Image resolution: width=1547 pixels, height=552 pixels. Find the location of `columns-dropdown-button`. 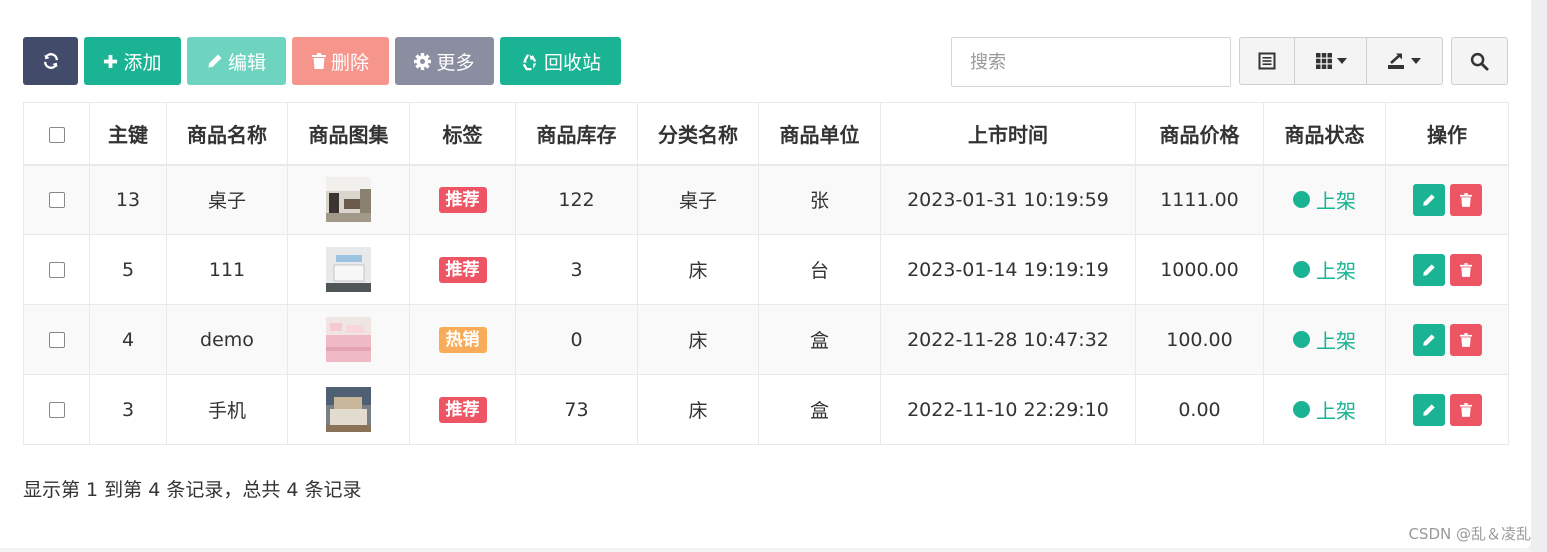

columns-dropdown-button is located at coordinates (1331, 61).